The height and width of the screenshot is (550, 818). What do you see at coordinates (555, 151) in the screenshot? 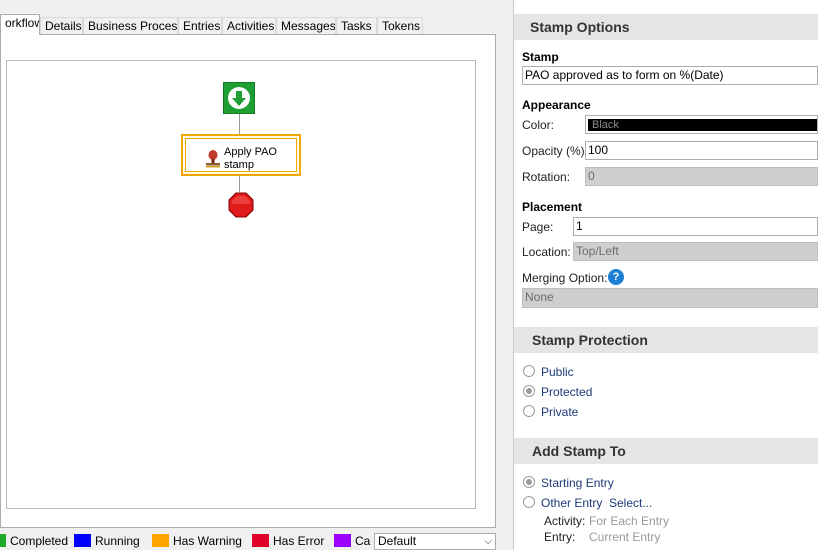
I see `opacity-label: Opacity (%):` at bounding box center [555, 151].